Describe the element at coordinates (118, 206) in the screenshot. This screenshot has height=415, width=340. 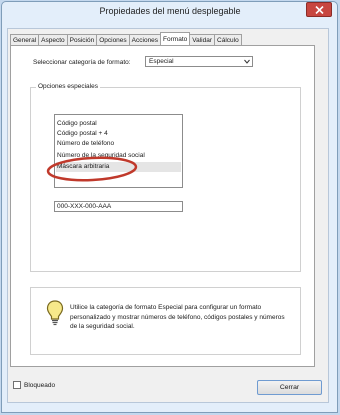
I see `arbitrary-mask-input: 000-XXX-000-AAA` at that location.